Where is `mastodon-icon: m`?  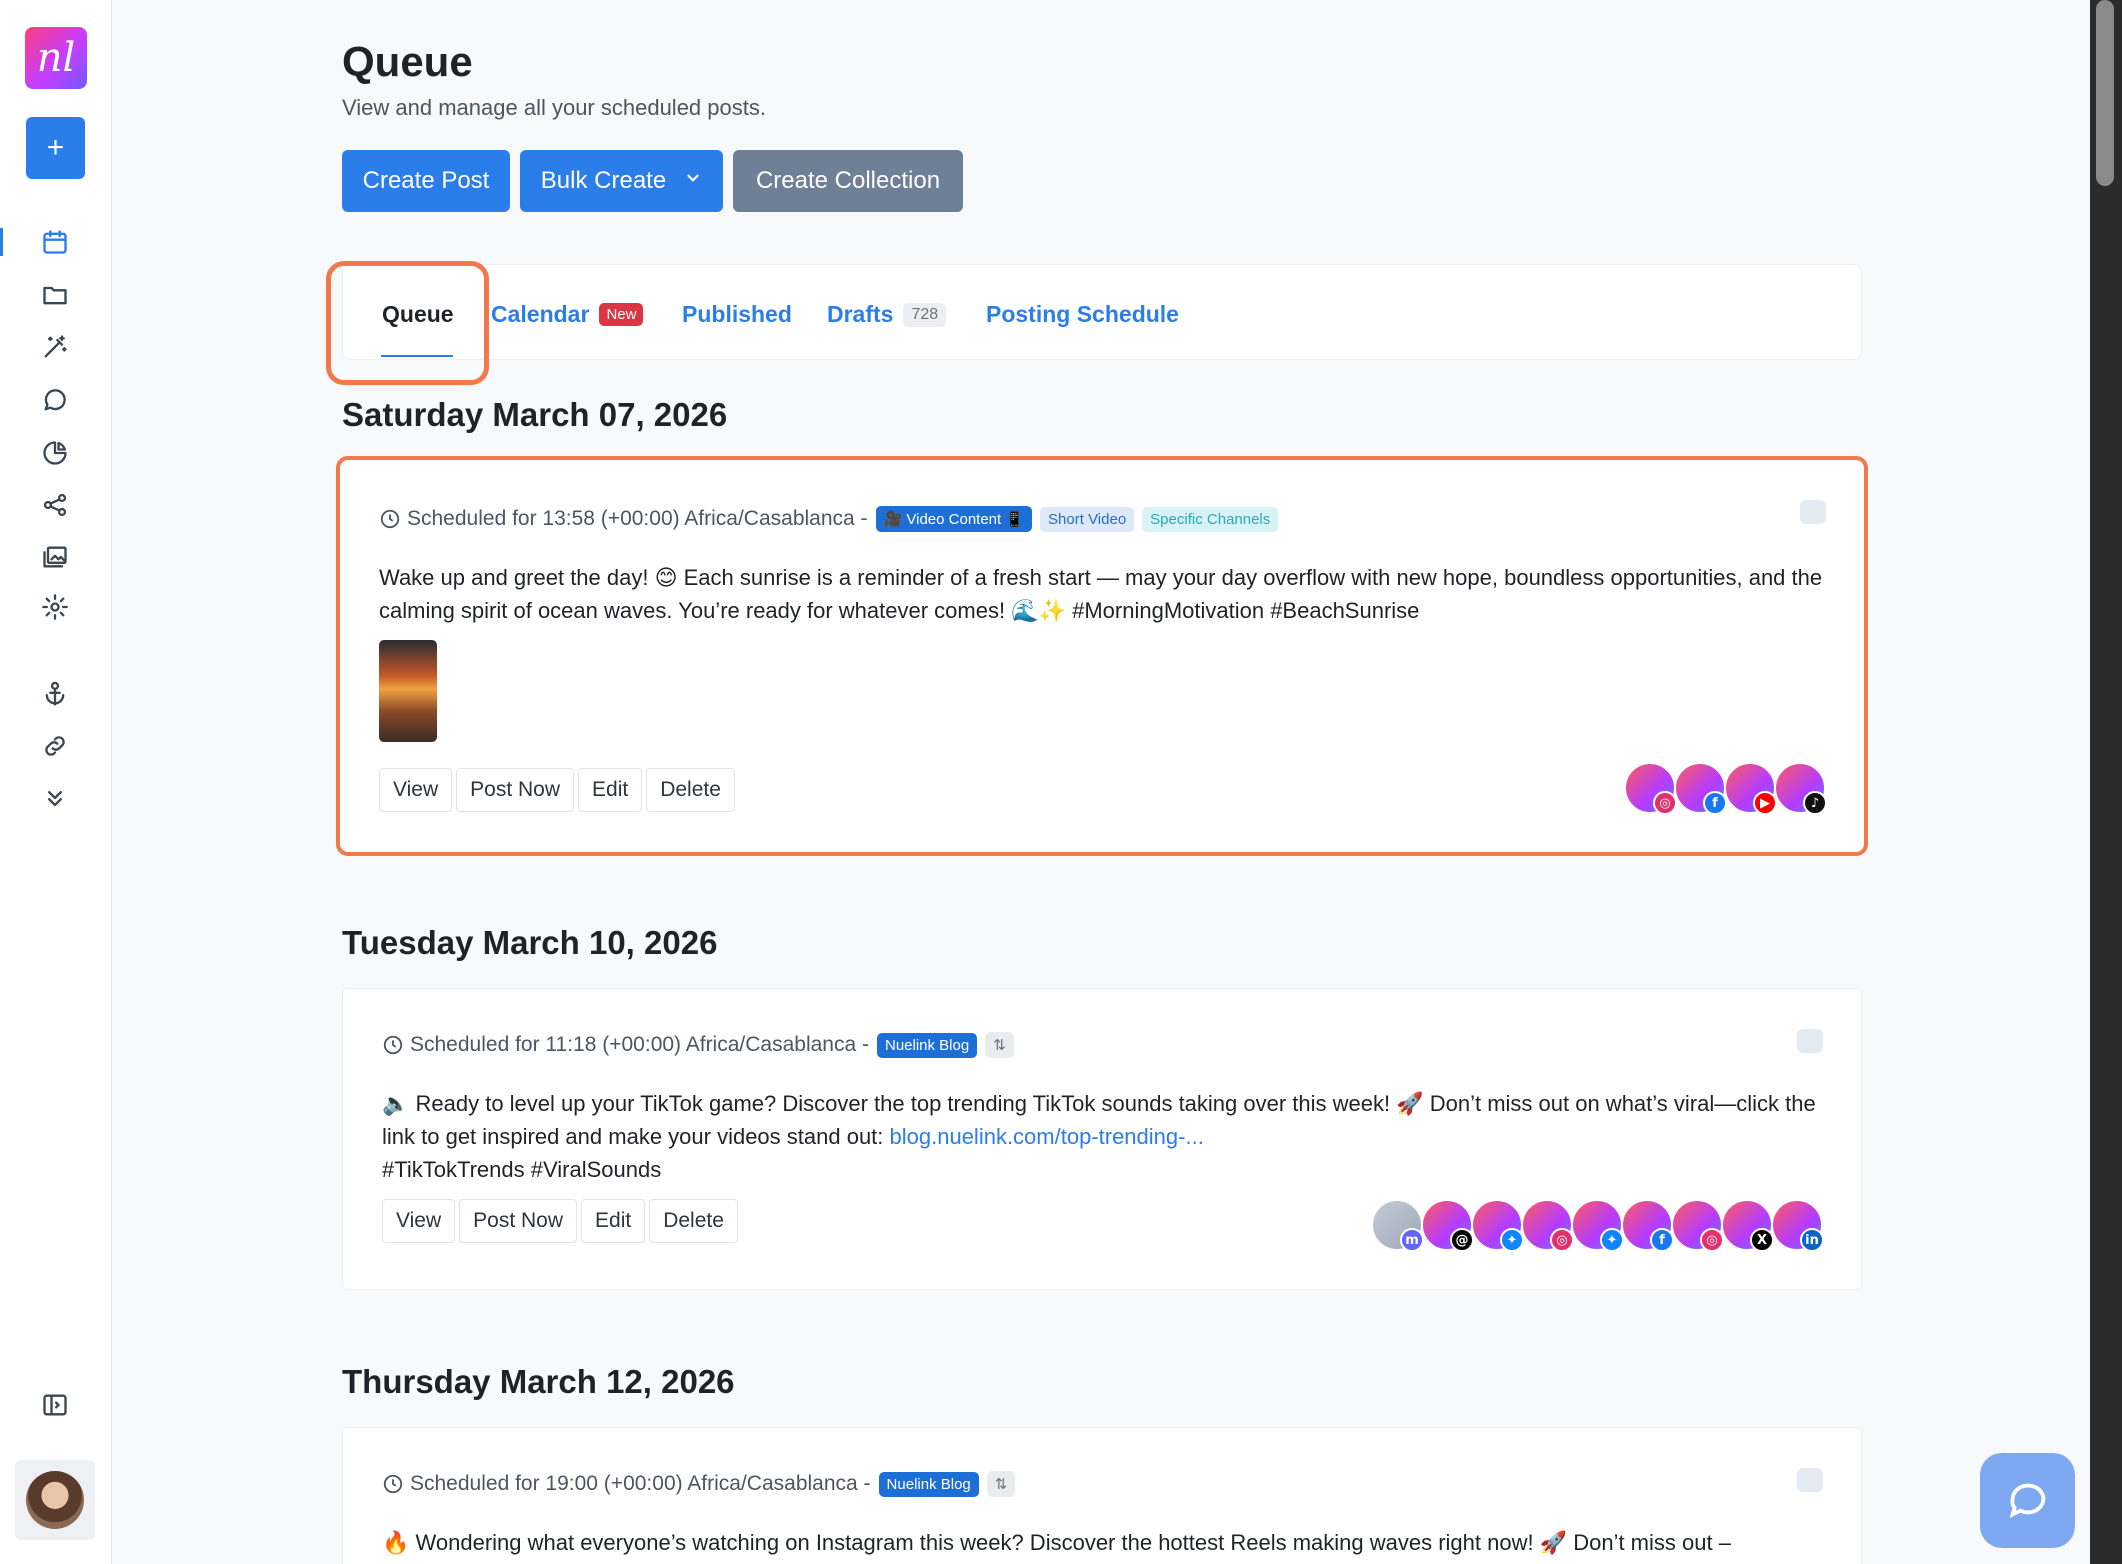
mastodon-icon: m is located at coordinates (1412, 1240).